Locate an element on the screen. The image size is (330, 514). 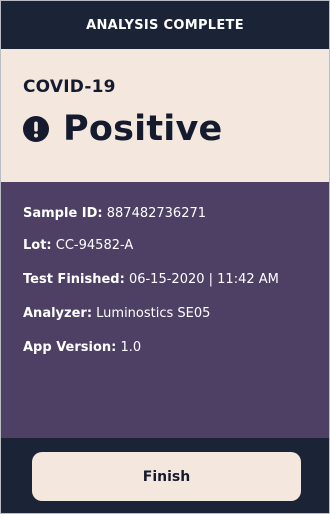
footer-bar: Finish is located at coordinates (165, 475).